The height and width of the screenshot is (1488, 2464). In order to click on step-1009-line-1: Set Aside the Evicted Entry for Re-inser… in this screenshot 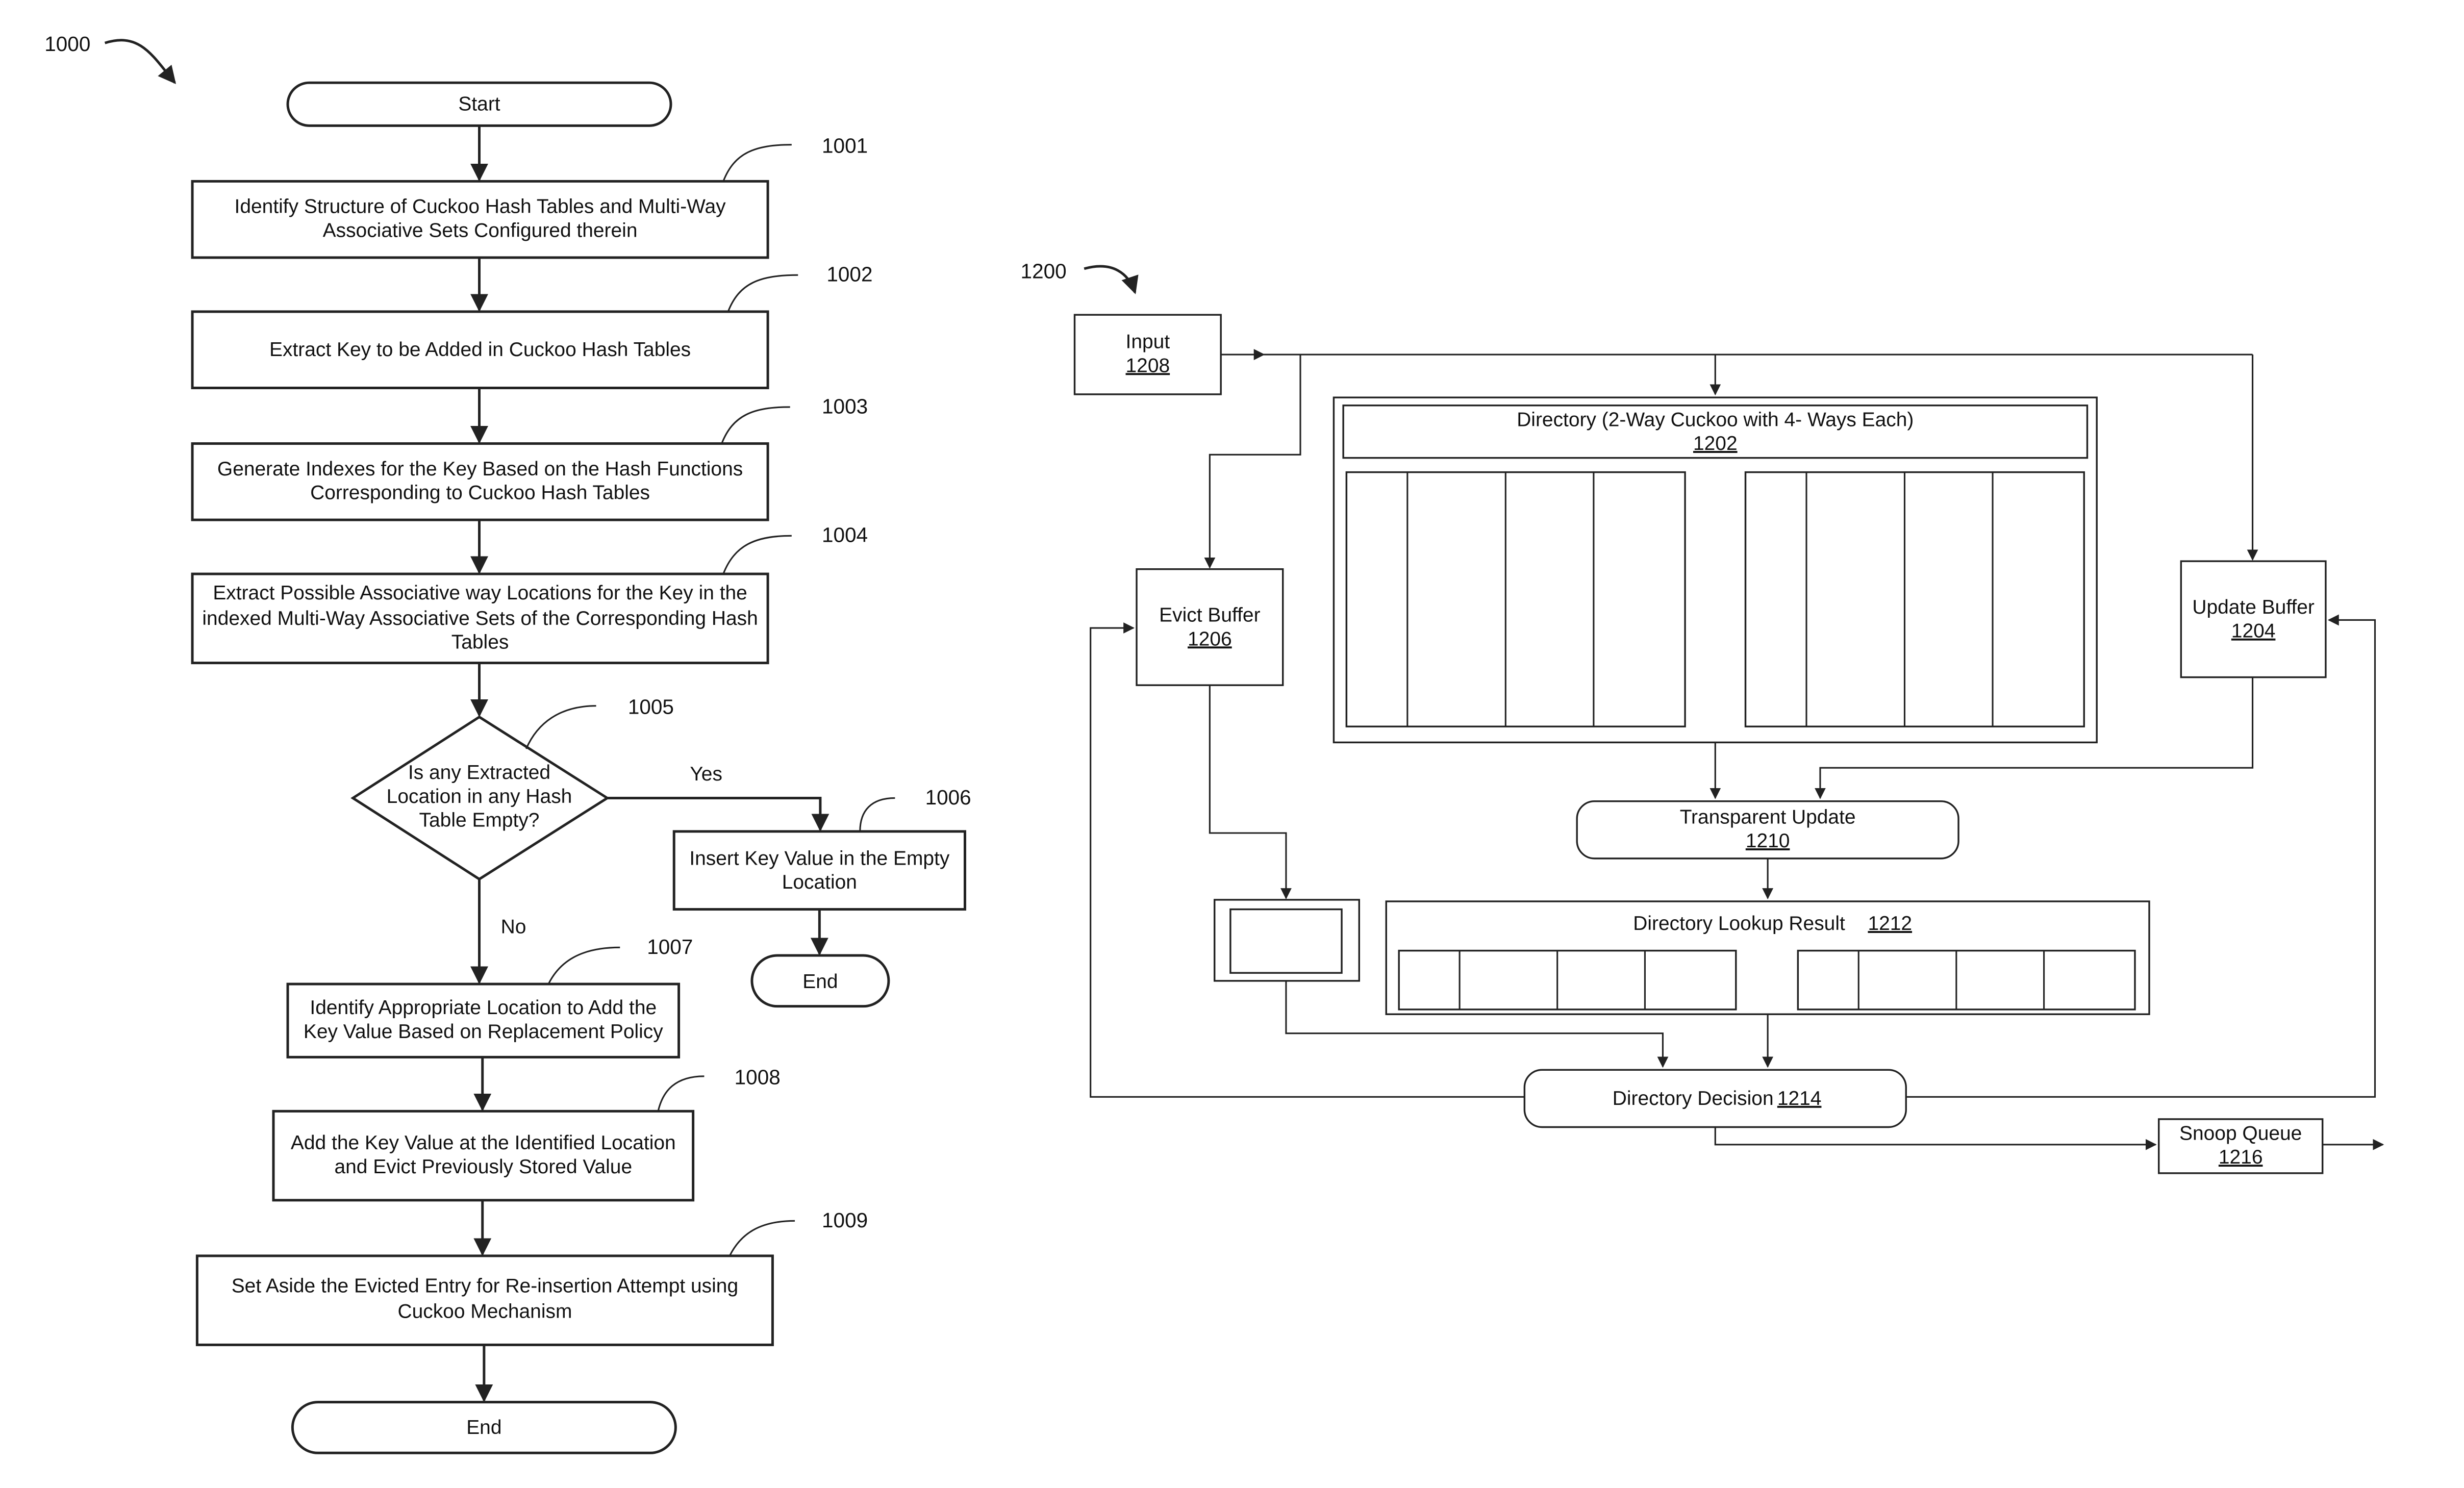, I will do `click(485, 1286)`.